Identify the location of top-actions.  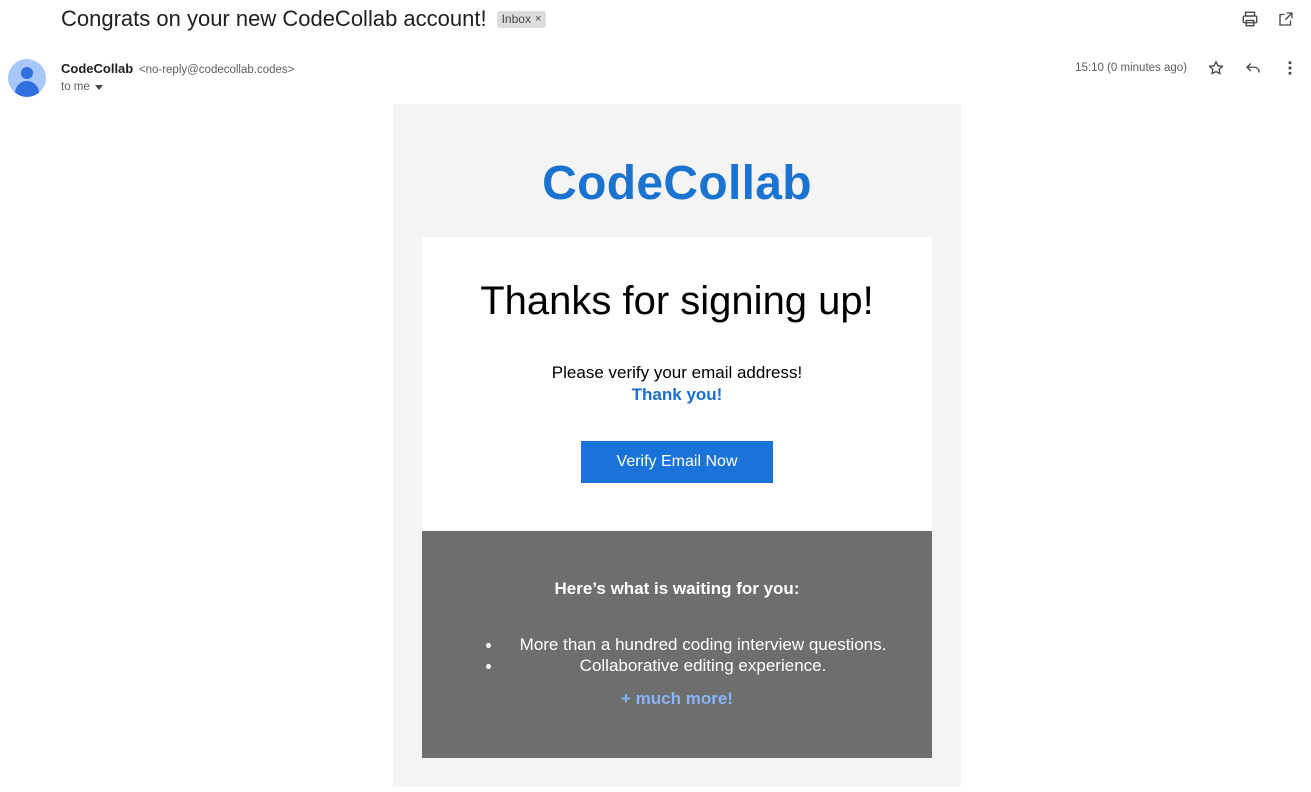
(1268, 19).